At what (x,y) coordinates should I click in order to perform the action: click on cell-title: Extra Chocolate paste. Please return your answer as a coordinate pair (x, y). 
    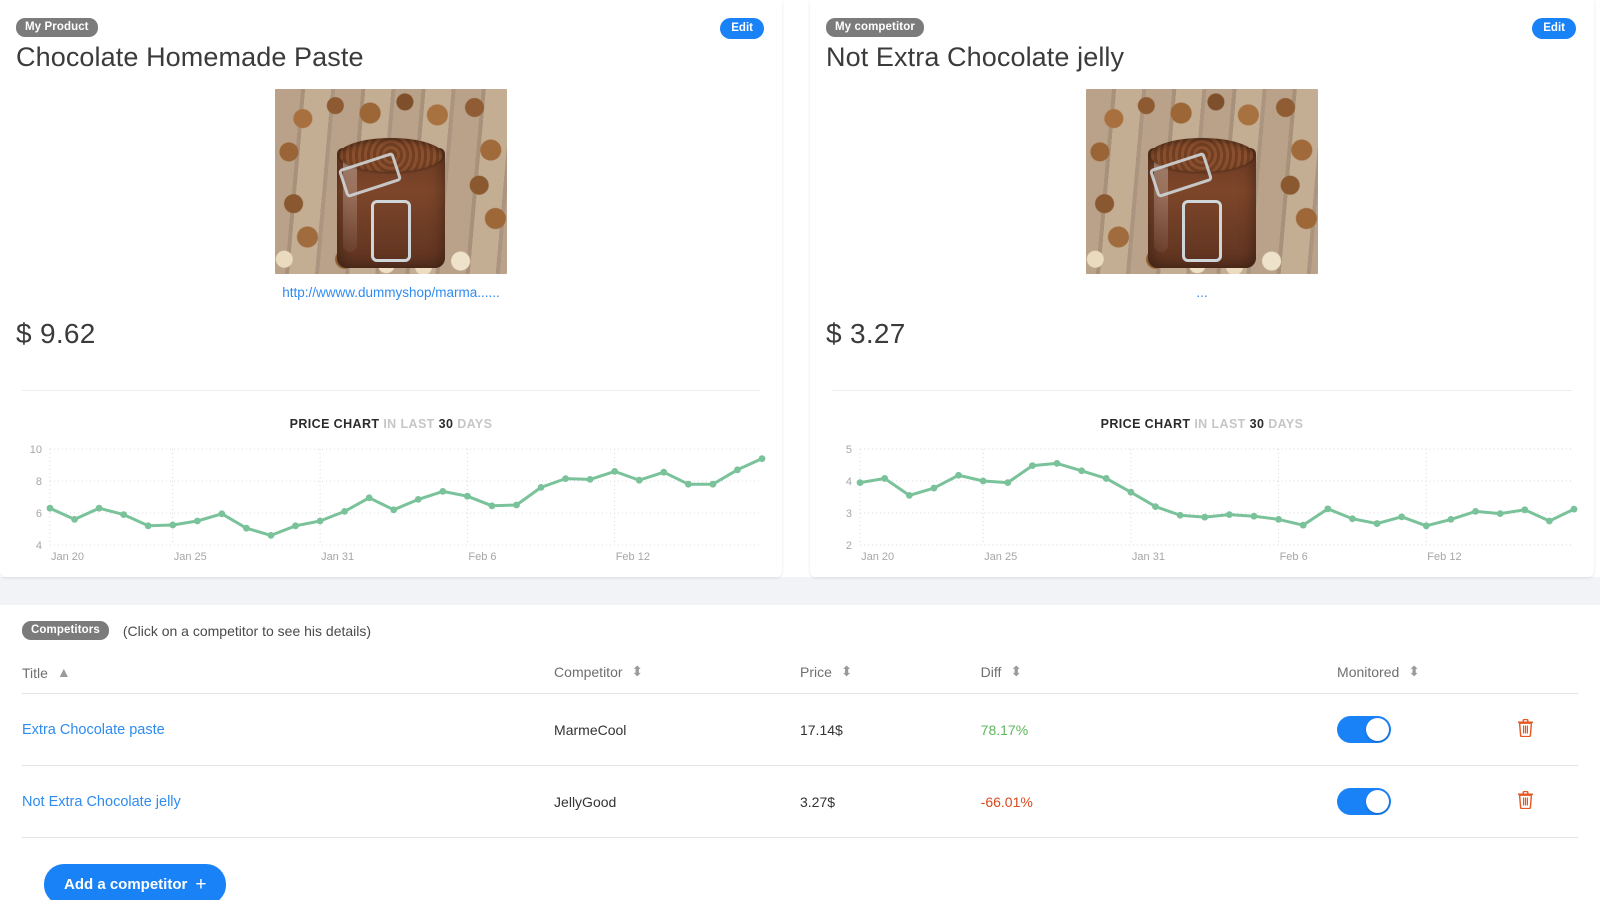
    Looking at the image, I should click on (288, 730).